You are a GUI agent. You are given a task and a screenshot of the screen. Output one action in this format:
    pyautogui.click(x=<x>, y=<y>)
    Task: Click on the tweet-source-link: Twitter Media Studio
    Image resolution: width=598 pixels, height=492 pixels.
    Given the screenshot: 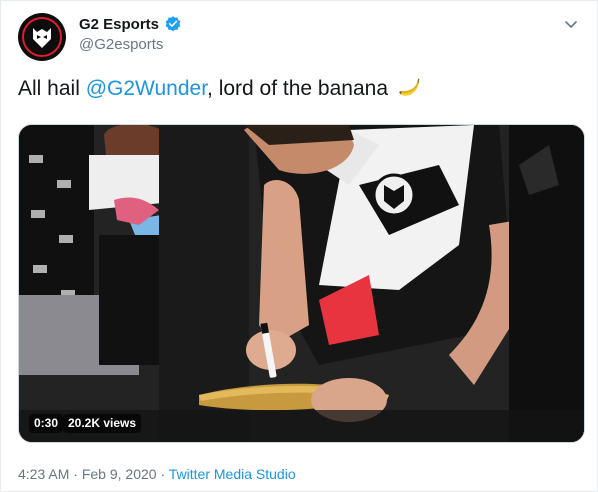 What is the action you would take?
    pyautogui.click(x=232, y=474)
    